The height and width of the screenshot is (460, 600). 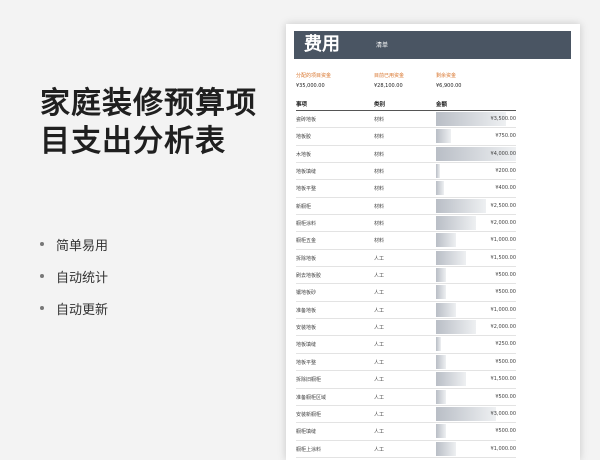 What do you see at coordinates (306, 241) in the screenshot?
I see `cell-item: 橱柜五金` at bounding box center [306, 241].